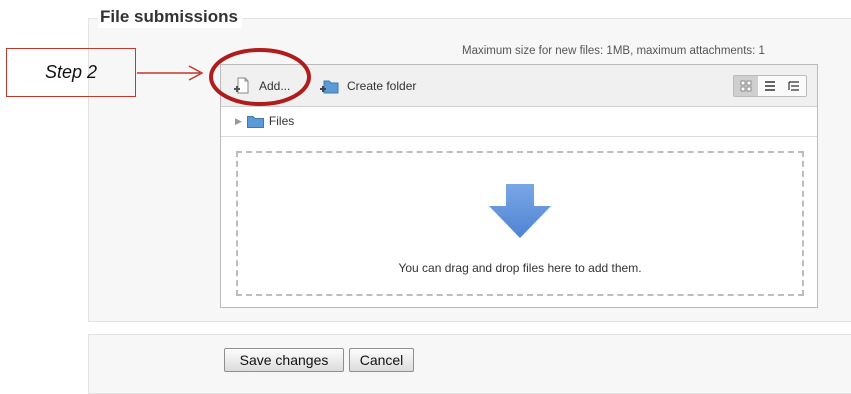 Image resolution: width=851 pixels, height=394 pixels. I want to click on annotation-overlay, so click(224, 77).